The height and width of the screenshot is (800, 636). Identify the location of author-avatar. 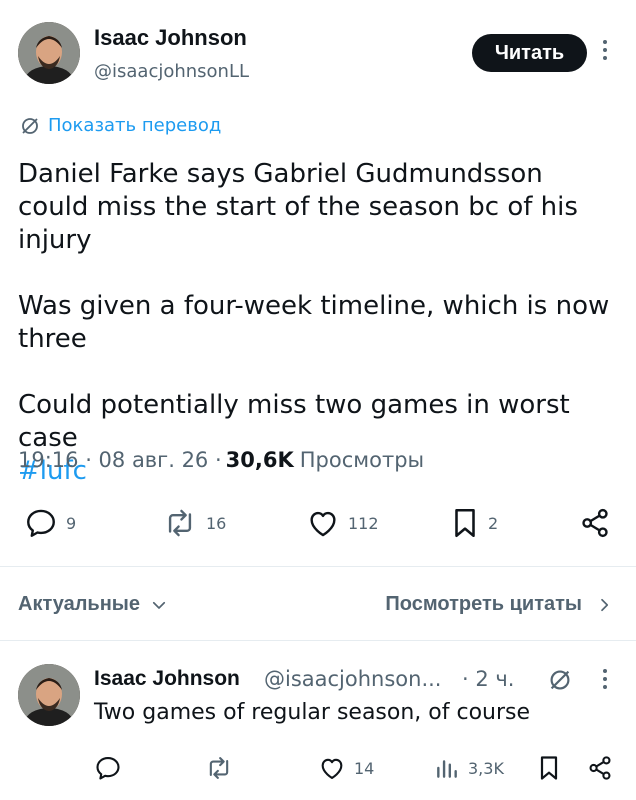
(49, 53).